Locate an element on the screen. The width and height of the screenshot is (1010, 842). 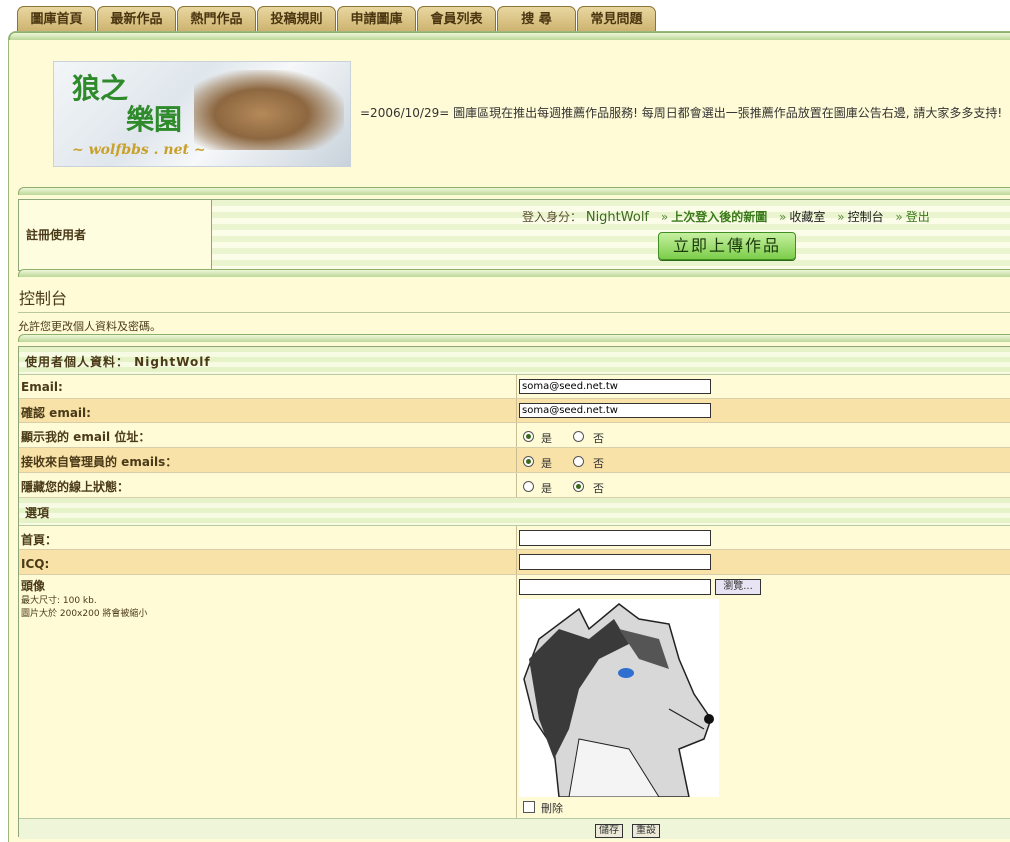
login-bottom-strip is located at coordinates (514, 273).